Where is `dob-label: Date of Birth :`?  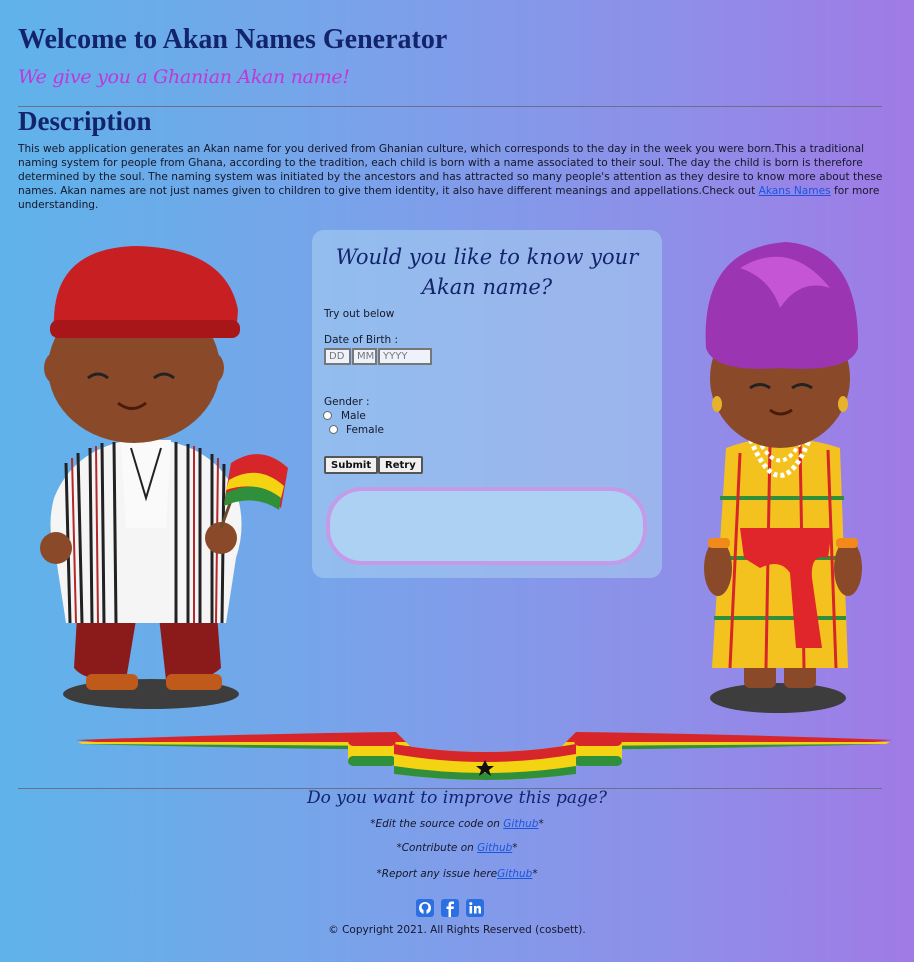
dob-label: Date of Birth : is located at coordinates (361, 340).